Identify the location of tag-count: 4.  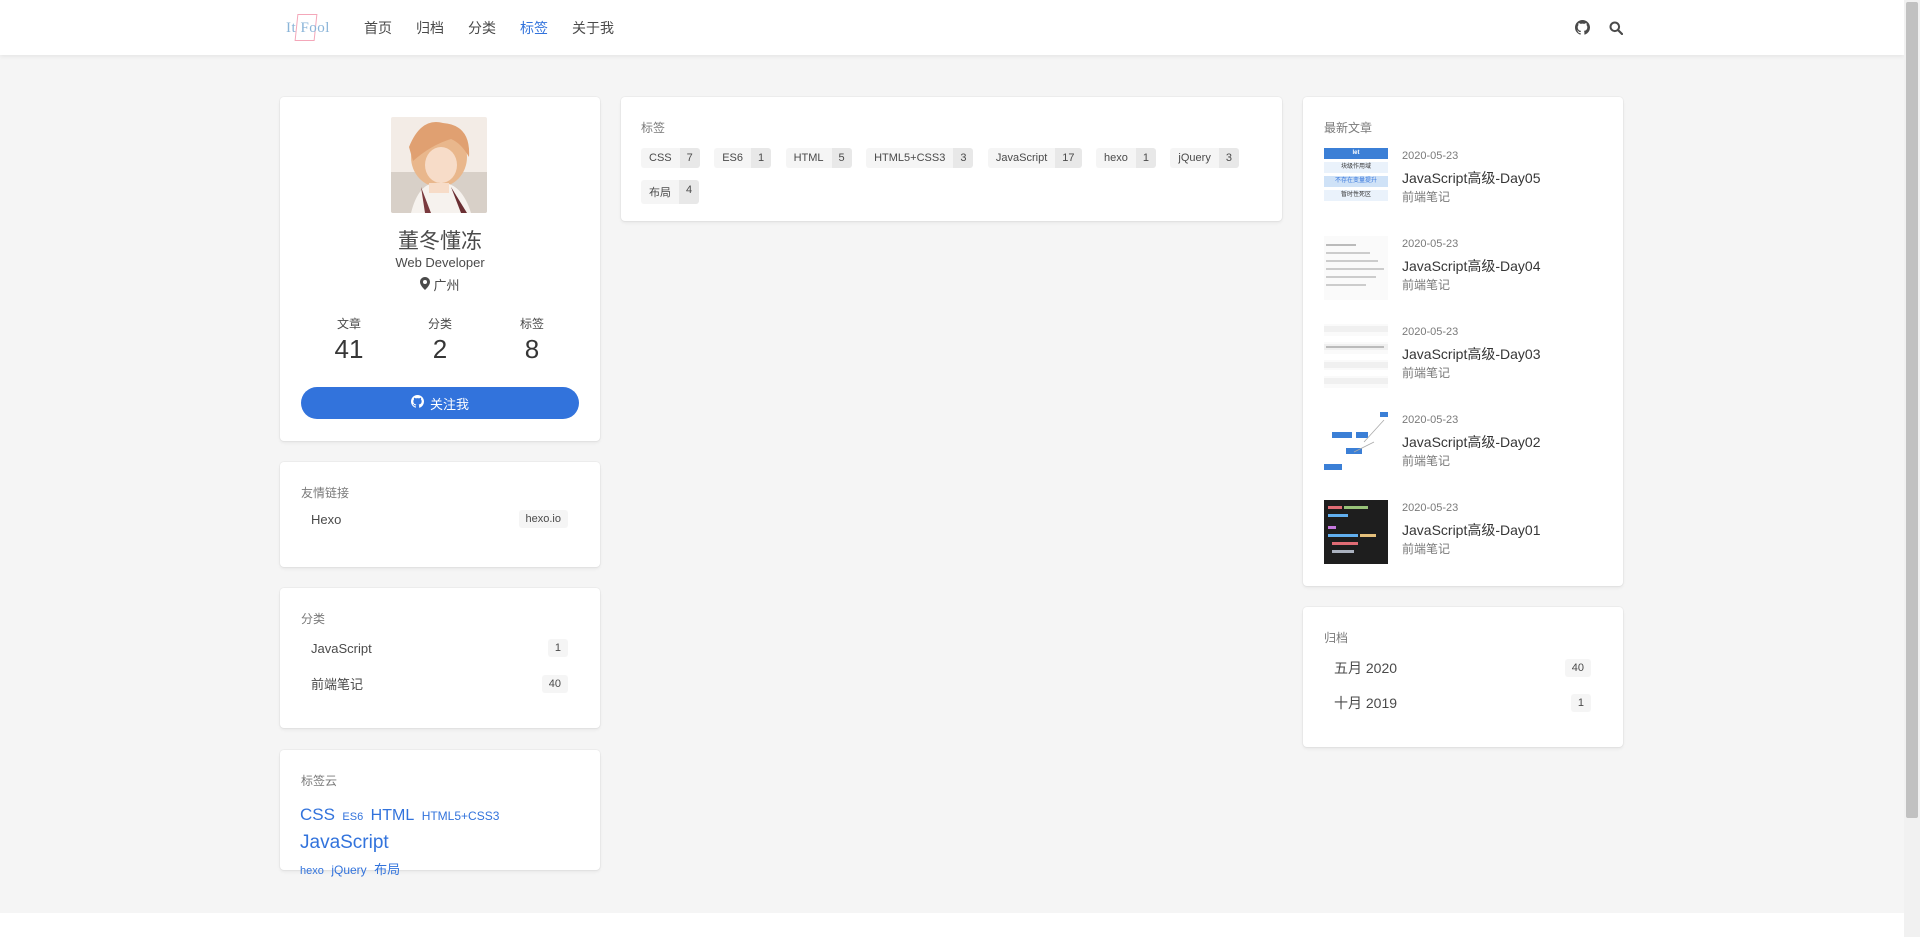
(689, 192).